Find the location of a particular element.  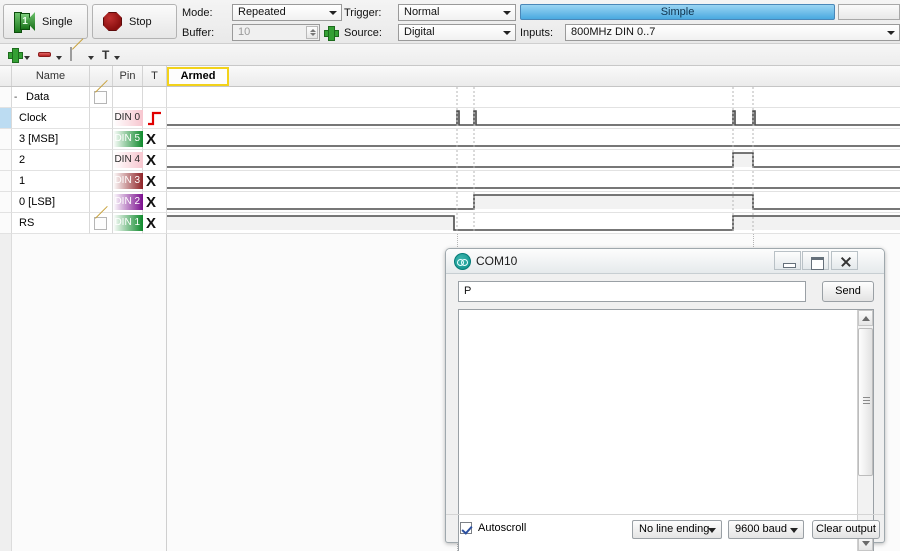

table-row: Clock DIN 0 is located at coordinates (450, 118).